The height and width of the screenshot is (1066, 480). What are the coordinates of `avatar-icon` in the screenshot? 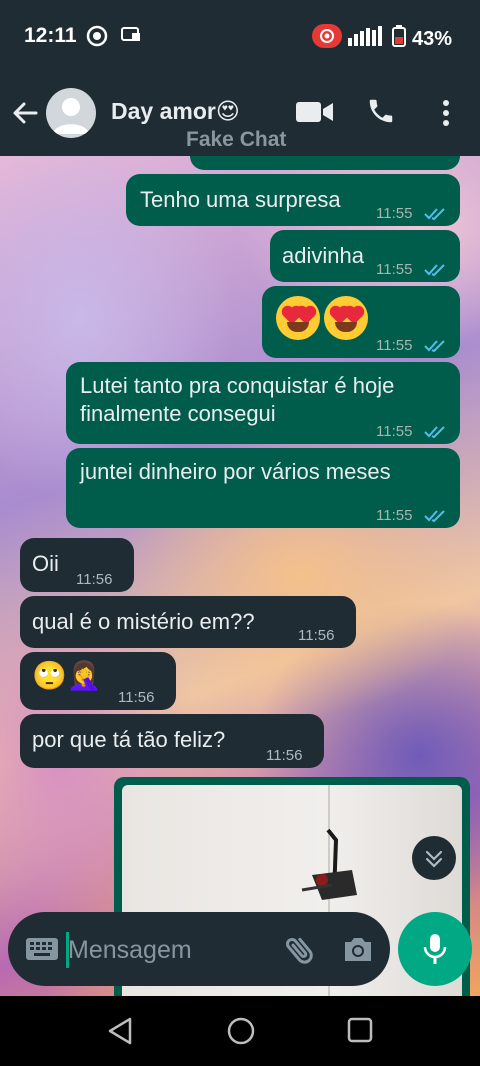 It's located at (71, 116).